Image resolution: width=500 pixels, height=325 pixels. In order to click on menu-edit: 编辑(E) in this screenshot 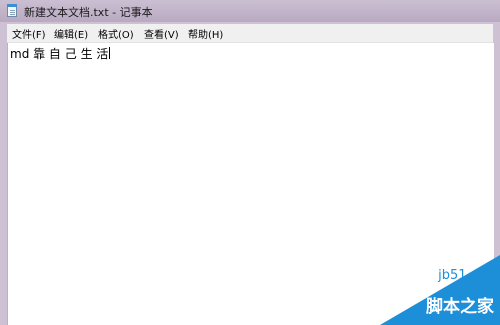, I will do `click(71, 33)`.